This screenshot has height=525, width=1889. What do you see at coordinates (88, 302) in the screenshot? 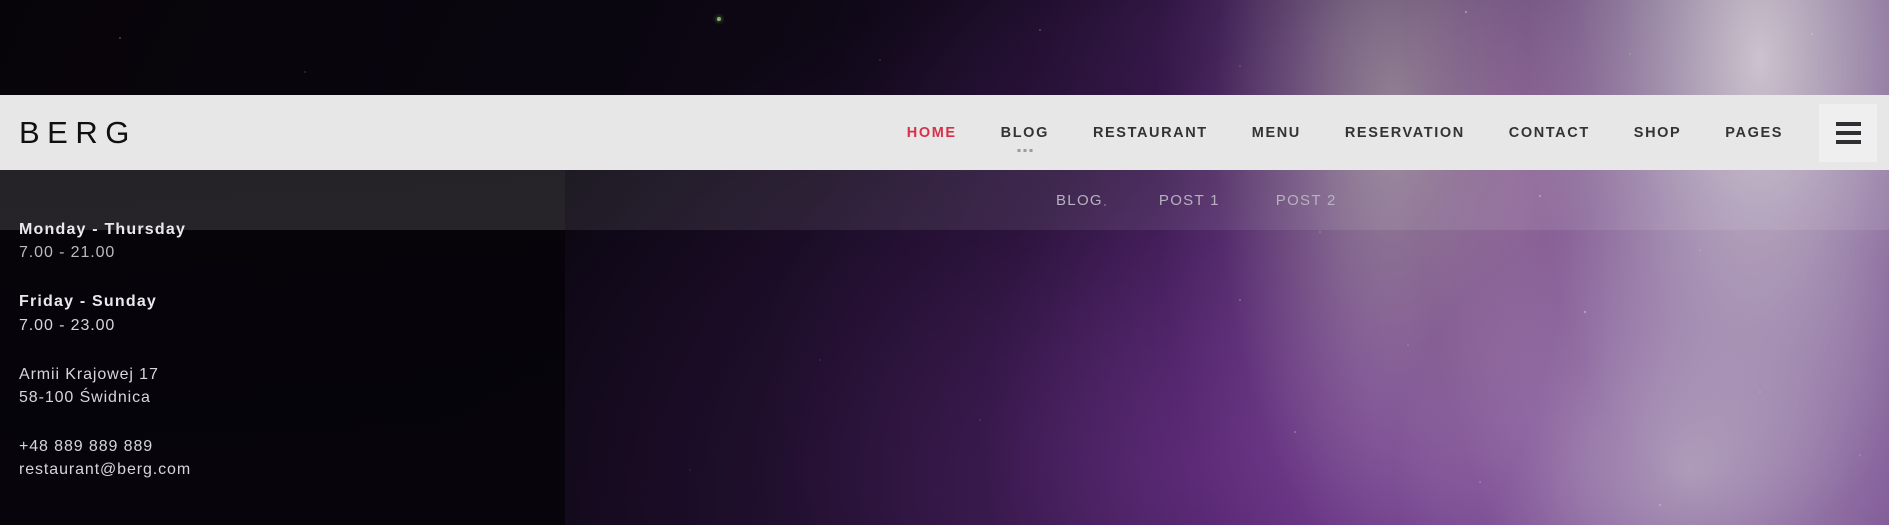
I see `hours-days-weekend: Friday - Sunday` at bounding box center [88, 302].